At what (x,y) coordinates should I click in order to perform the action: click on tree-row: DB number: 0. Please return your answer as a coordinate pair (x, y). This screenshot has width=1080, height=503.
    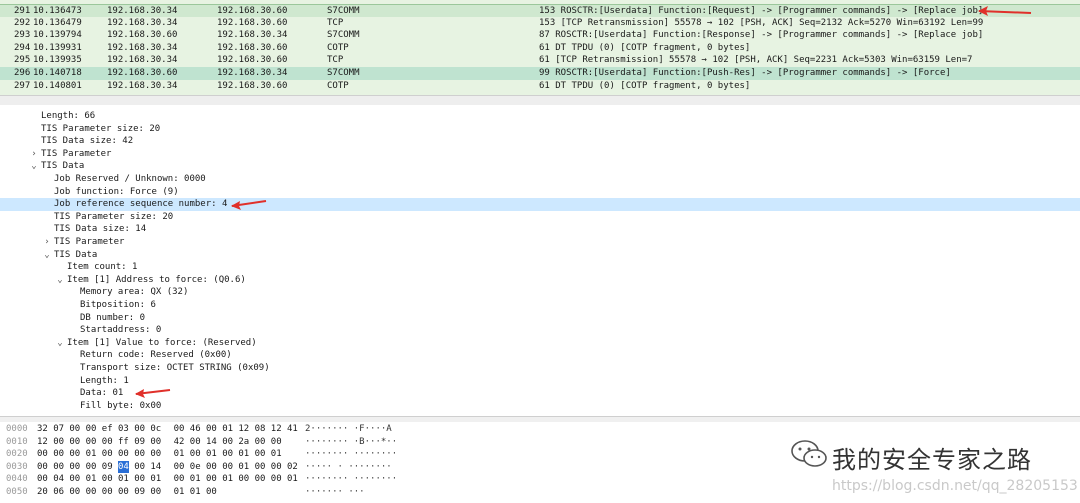
    Looking at the image, I should click on (540, 318).